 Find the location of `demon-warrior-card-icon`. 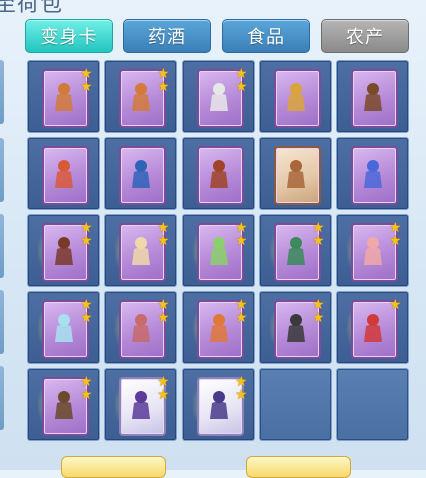

demon-warrior-card-icon is located at coordinates (220, 175).